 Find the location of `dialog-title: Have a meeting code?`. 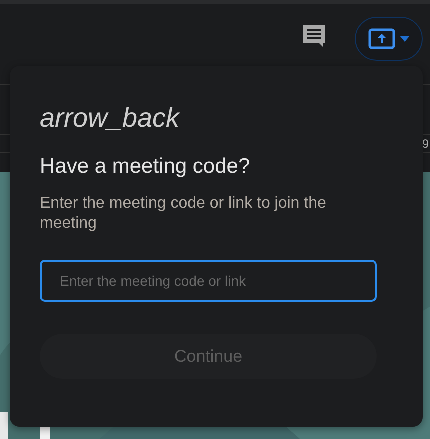

dialog-title: Have a meeting code? is located at coordinates (146, 167).